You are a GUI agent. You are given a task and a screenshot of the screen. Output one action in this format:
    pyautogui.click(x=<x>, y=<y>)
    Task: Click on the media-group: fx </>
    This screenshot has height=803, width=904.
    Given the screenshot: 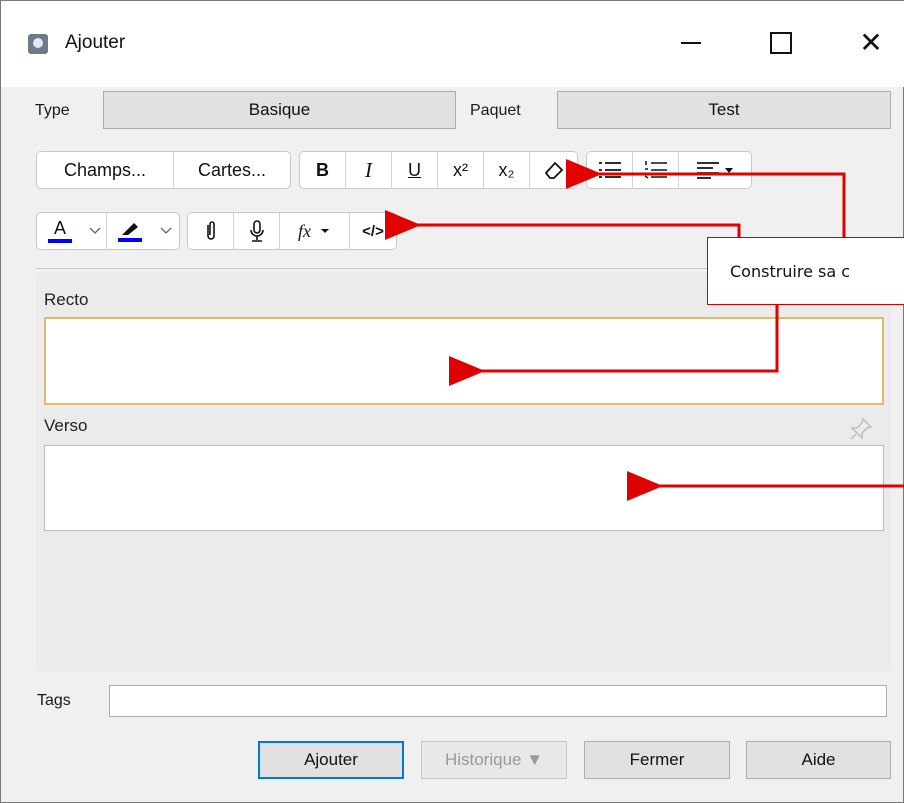 What is the action you would take?
    pyautogui.click(x=292, y=231)
    